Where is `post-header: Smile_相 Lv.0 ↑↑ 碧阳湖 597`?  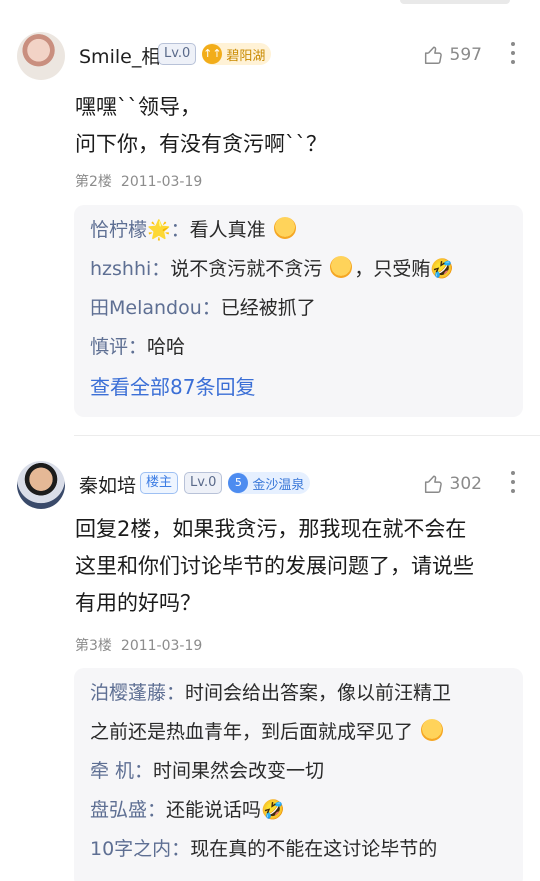 post-header: Smile_相 Lv.0 ↑↑ 碧阳湖 597 is located at coordinates (270, 54).